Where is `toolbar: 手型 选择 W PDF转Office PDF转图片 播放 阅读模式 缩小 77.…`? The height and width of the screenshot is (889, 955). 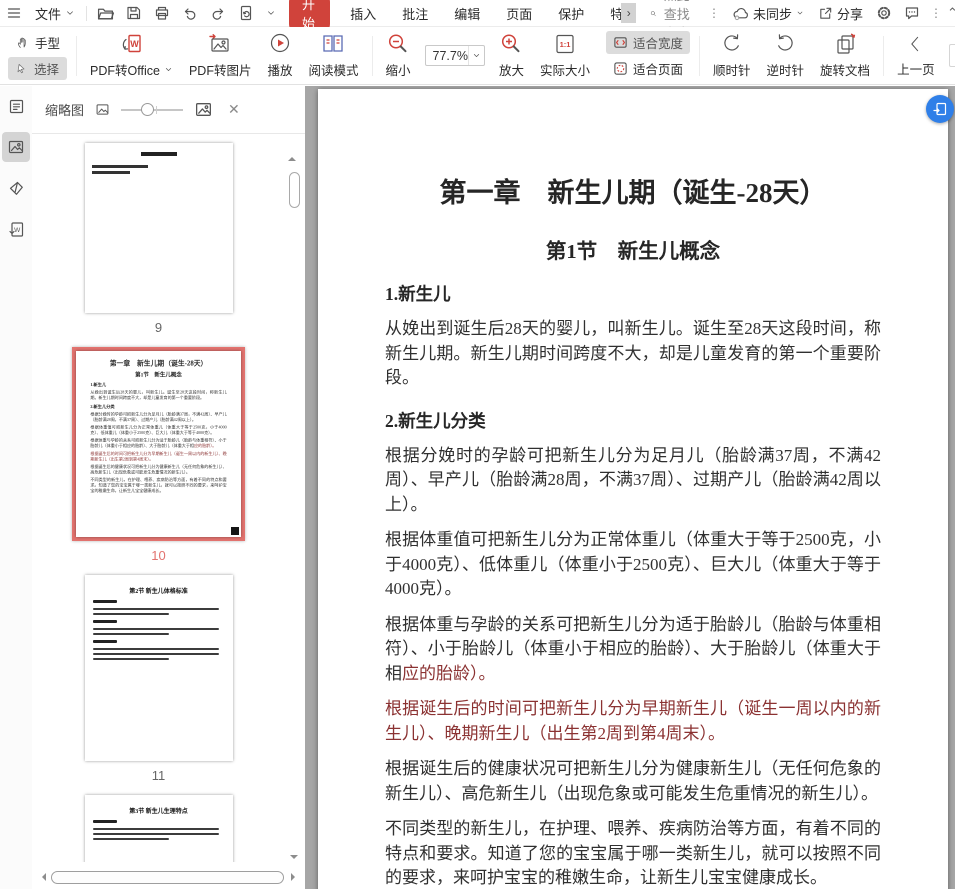
toolbar: 手型 选择 W PDF转Office PDF转图片 播放 阅读模式 缩小 77.… is located at coordinates (477, 56).